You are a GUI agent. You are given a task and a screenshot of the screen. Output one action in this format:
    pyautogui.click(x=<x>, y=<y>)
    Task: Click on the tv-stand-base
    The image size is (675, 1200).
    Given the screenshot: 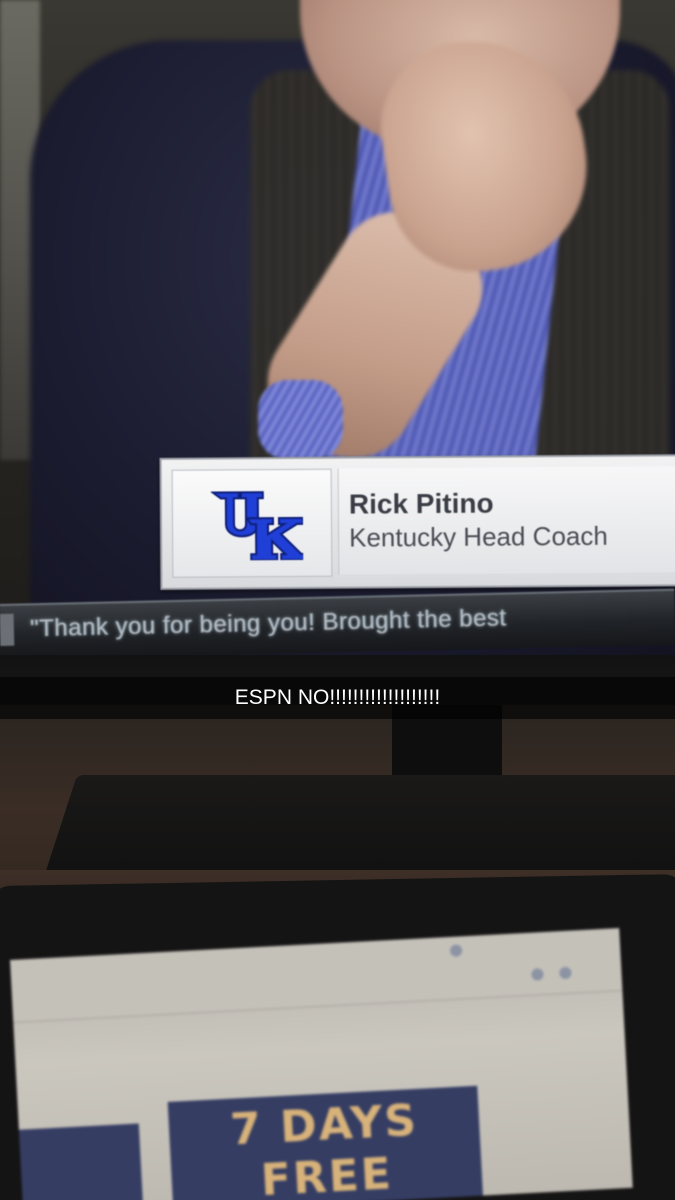 What is the action you would take?
    pyautogui.click(x=358, y=827)
    